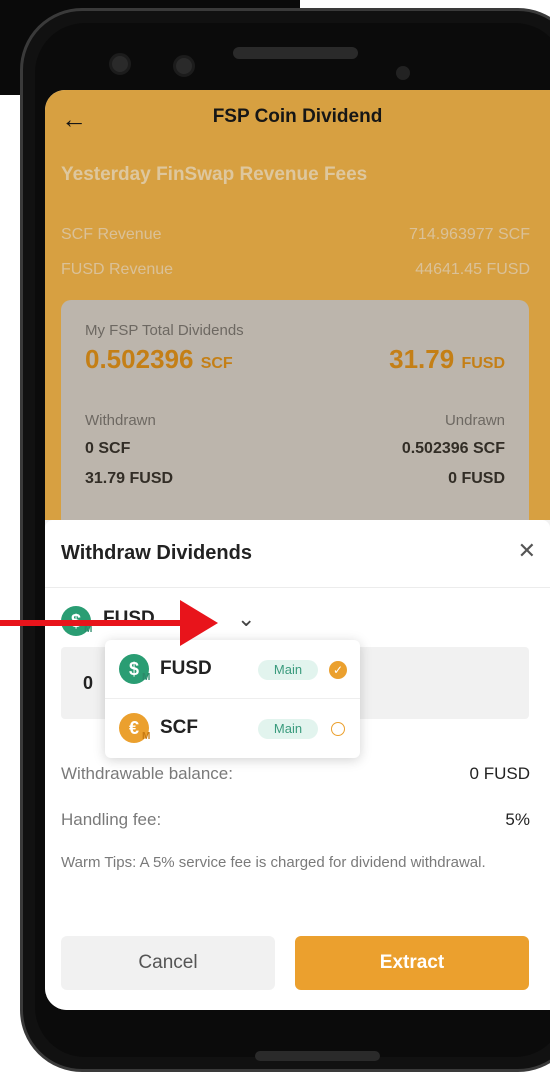  What do you see at coordinates (129, 618) in the screenshot?
I see `selected-coin-label: FUSD` at bounding box center [129, 618].